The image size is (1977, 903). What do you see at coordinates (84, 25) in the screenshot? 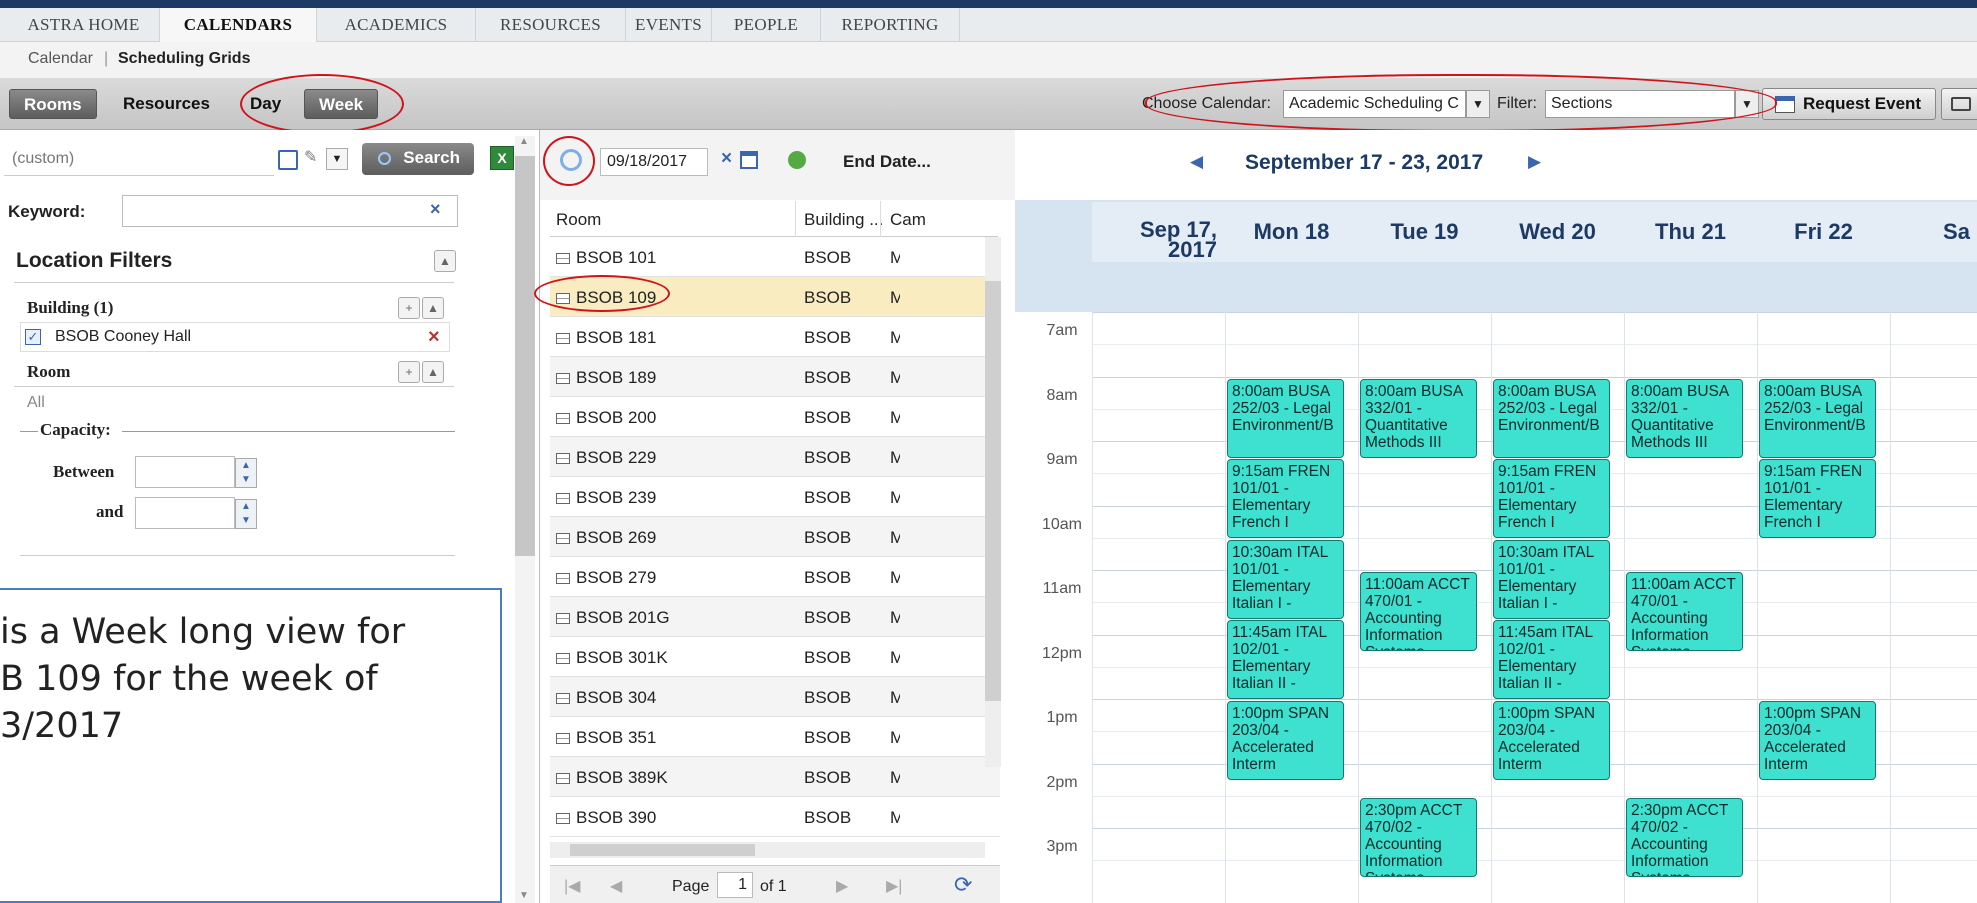
I see `tab-astra-home: ASTRA HOME` at bounding box center [84, 25].